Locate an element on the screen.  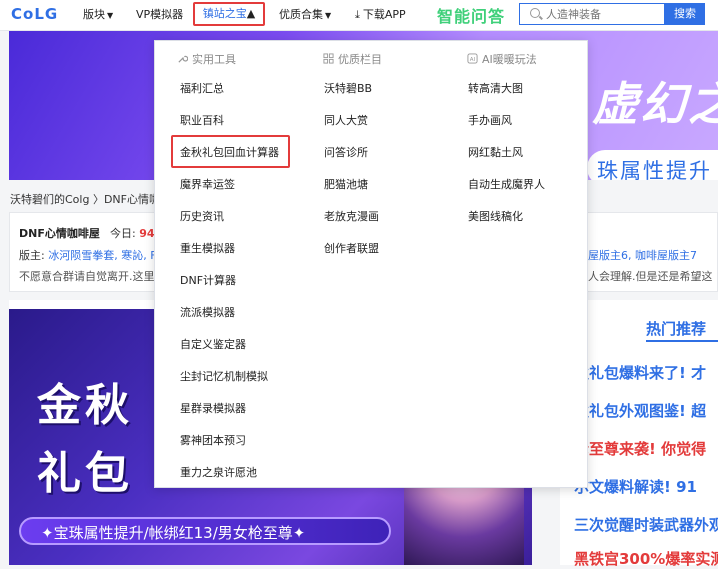
moderators: 版主: 冰河陨雪拳套, 寒訫, F is located at coordinates (88, 255).